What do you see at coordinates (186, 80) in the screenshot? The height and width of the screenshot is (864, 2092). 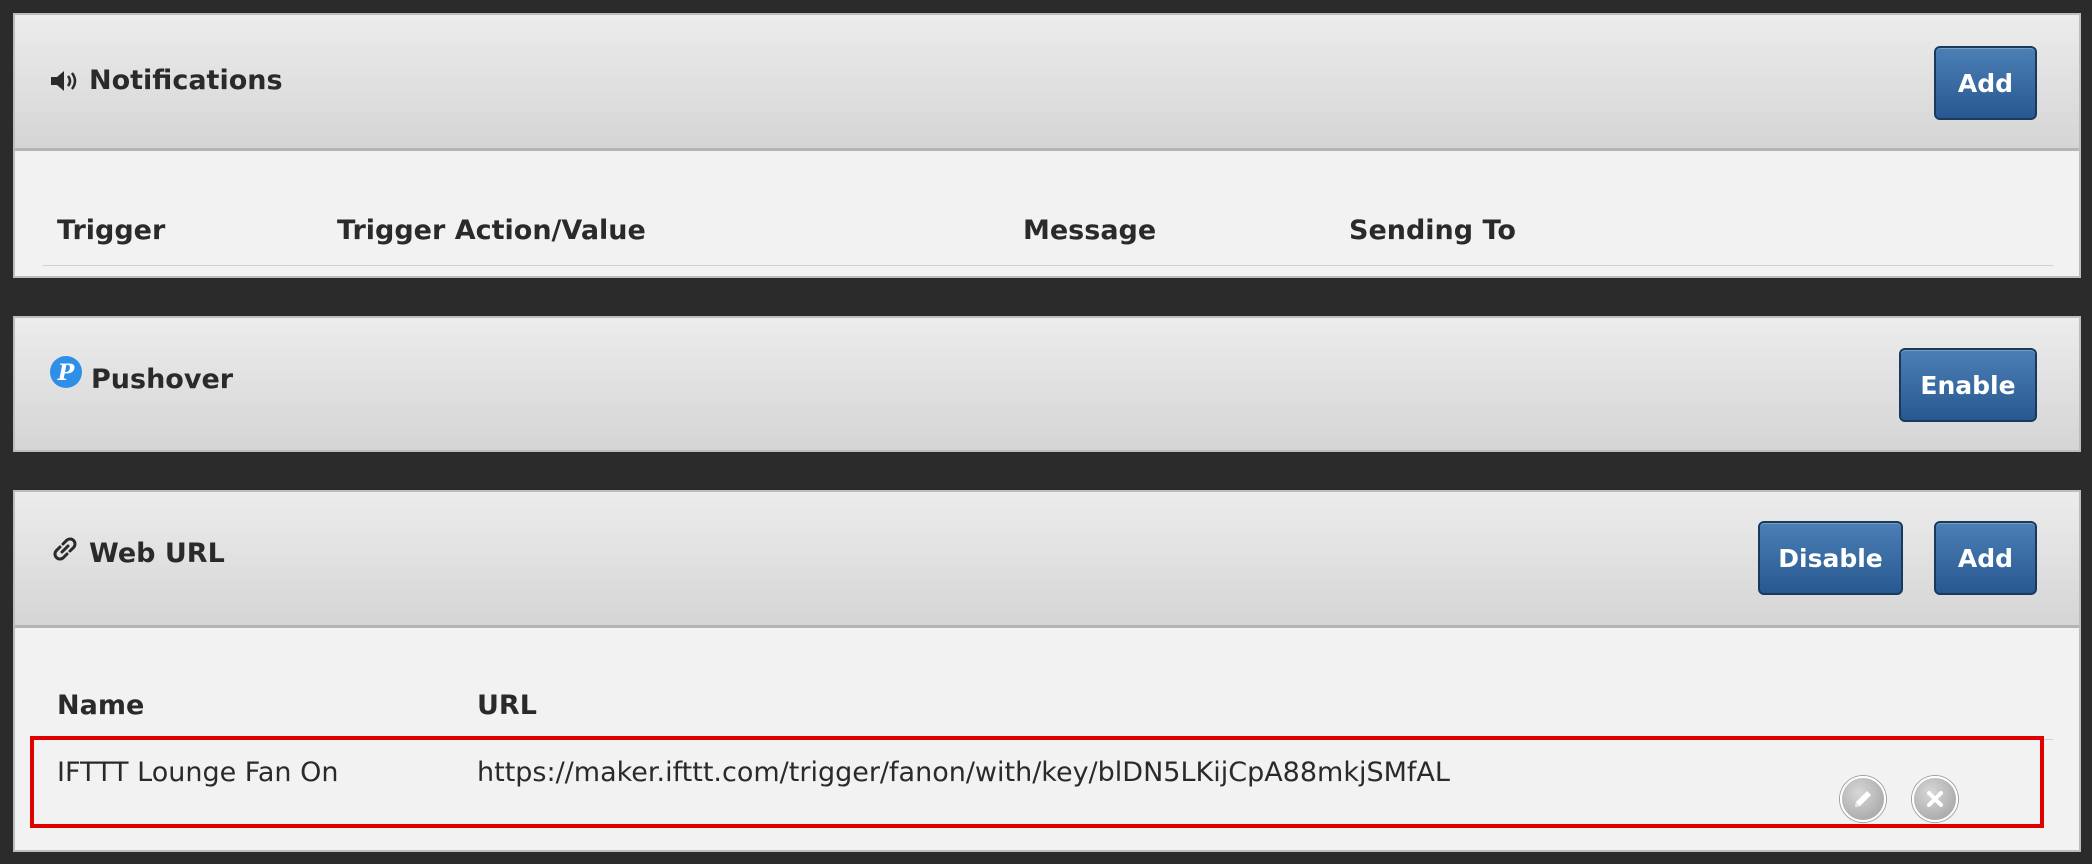 I see `notifications-title-text: Notifications` at bounding box center [186, 80].